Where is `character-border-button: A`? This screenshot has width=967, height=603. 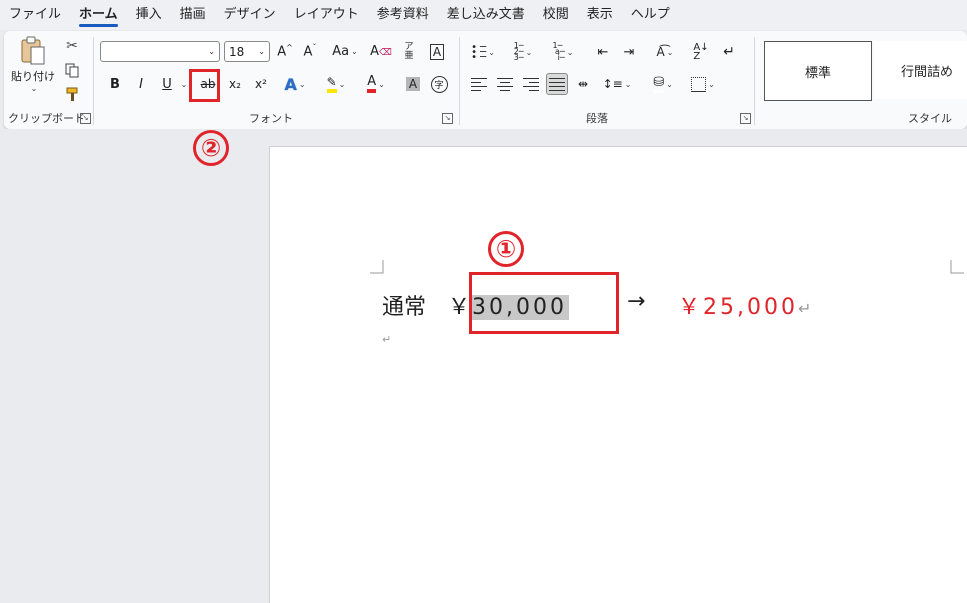
character-border-button: A is located at coordinates (437, 51).